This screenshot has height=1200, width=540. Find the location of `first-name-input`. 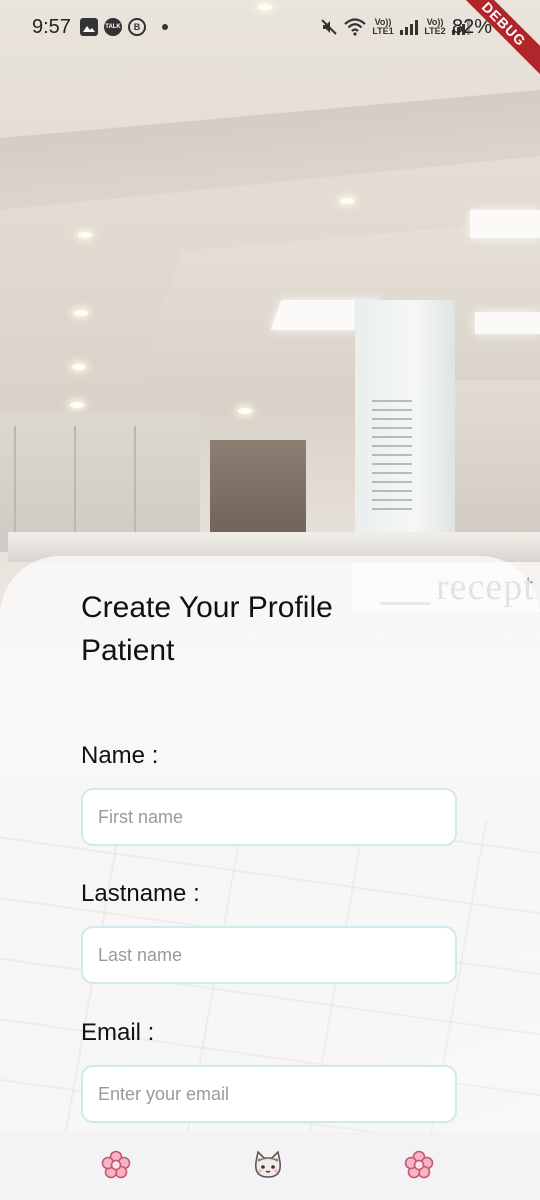

first-name-input is located at coordinates (269, 817).